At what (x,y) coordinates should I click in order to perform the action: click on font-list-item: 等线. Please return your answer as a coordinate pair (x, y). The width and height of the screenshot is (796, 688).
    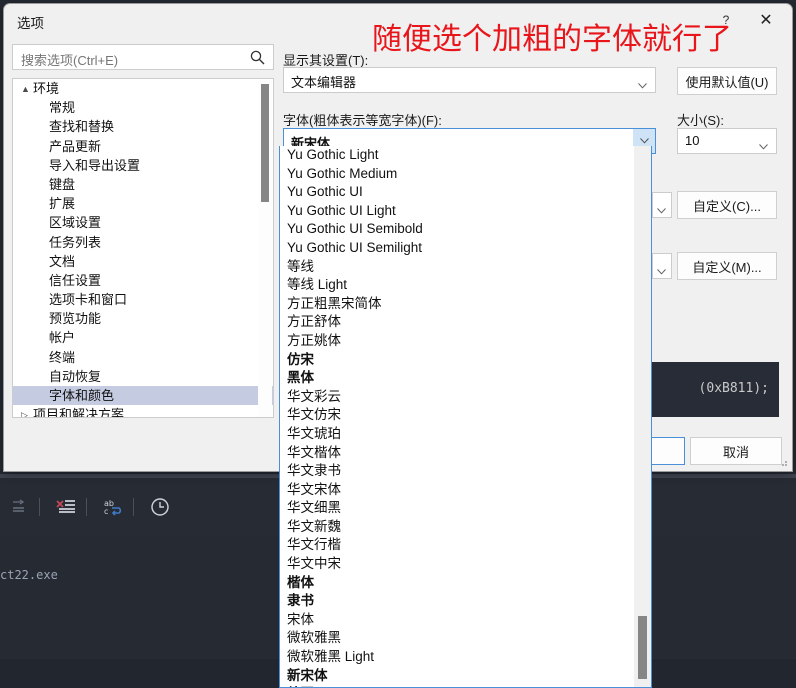
    Looking at the image, I should click on (465, 267).